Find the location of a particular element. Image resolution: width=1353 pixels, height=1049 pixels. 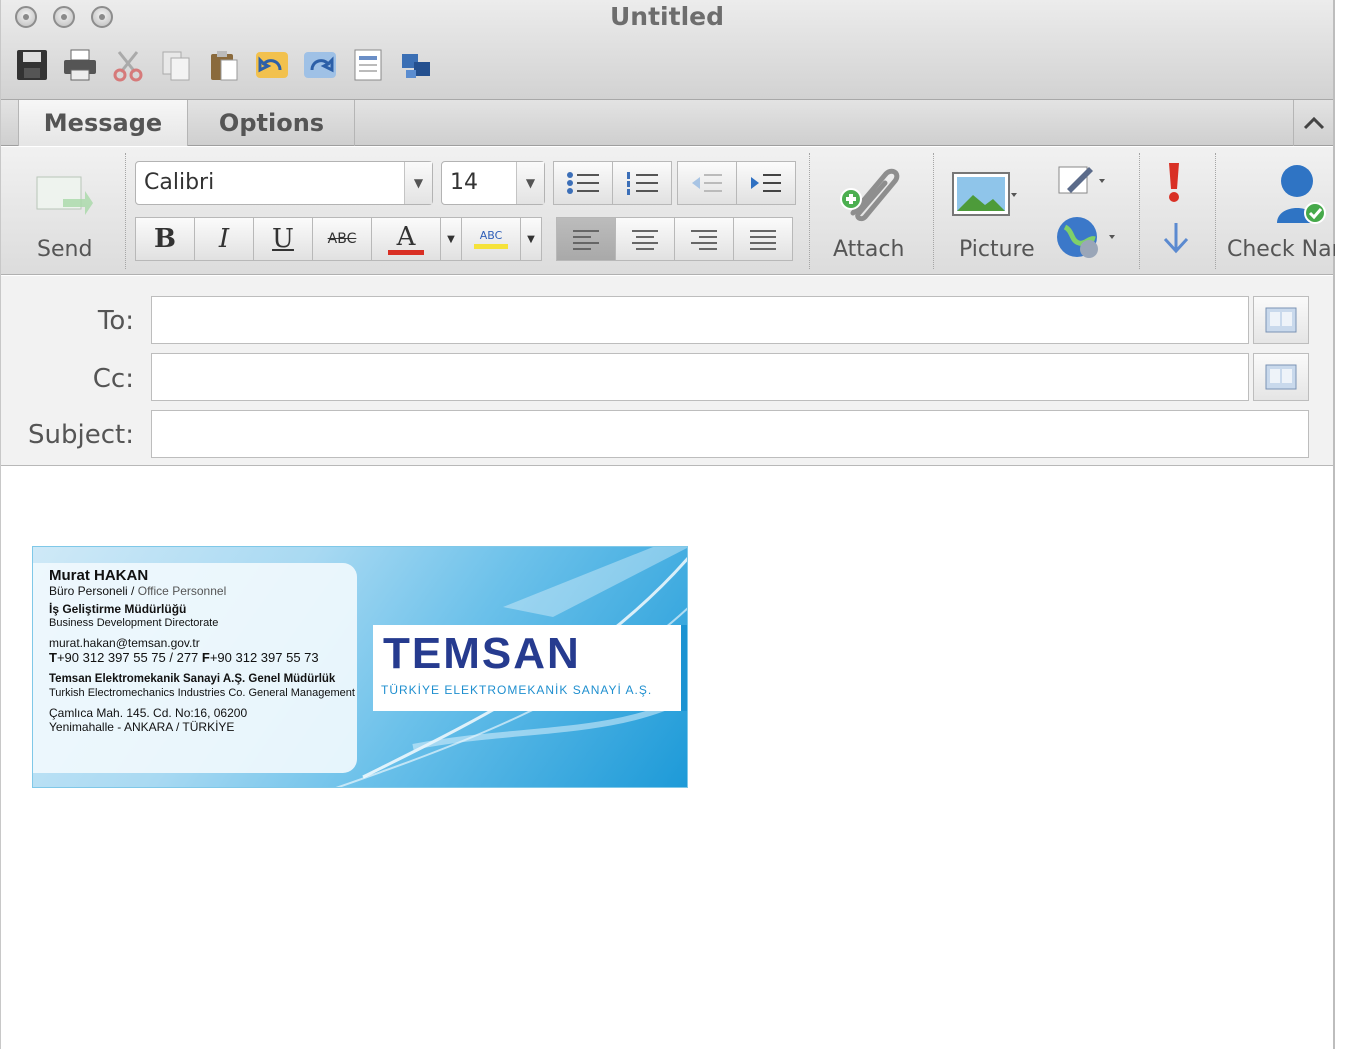

align-center-button is located at coordinates (645, 239).